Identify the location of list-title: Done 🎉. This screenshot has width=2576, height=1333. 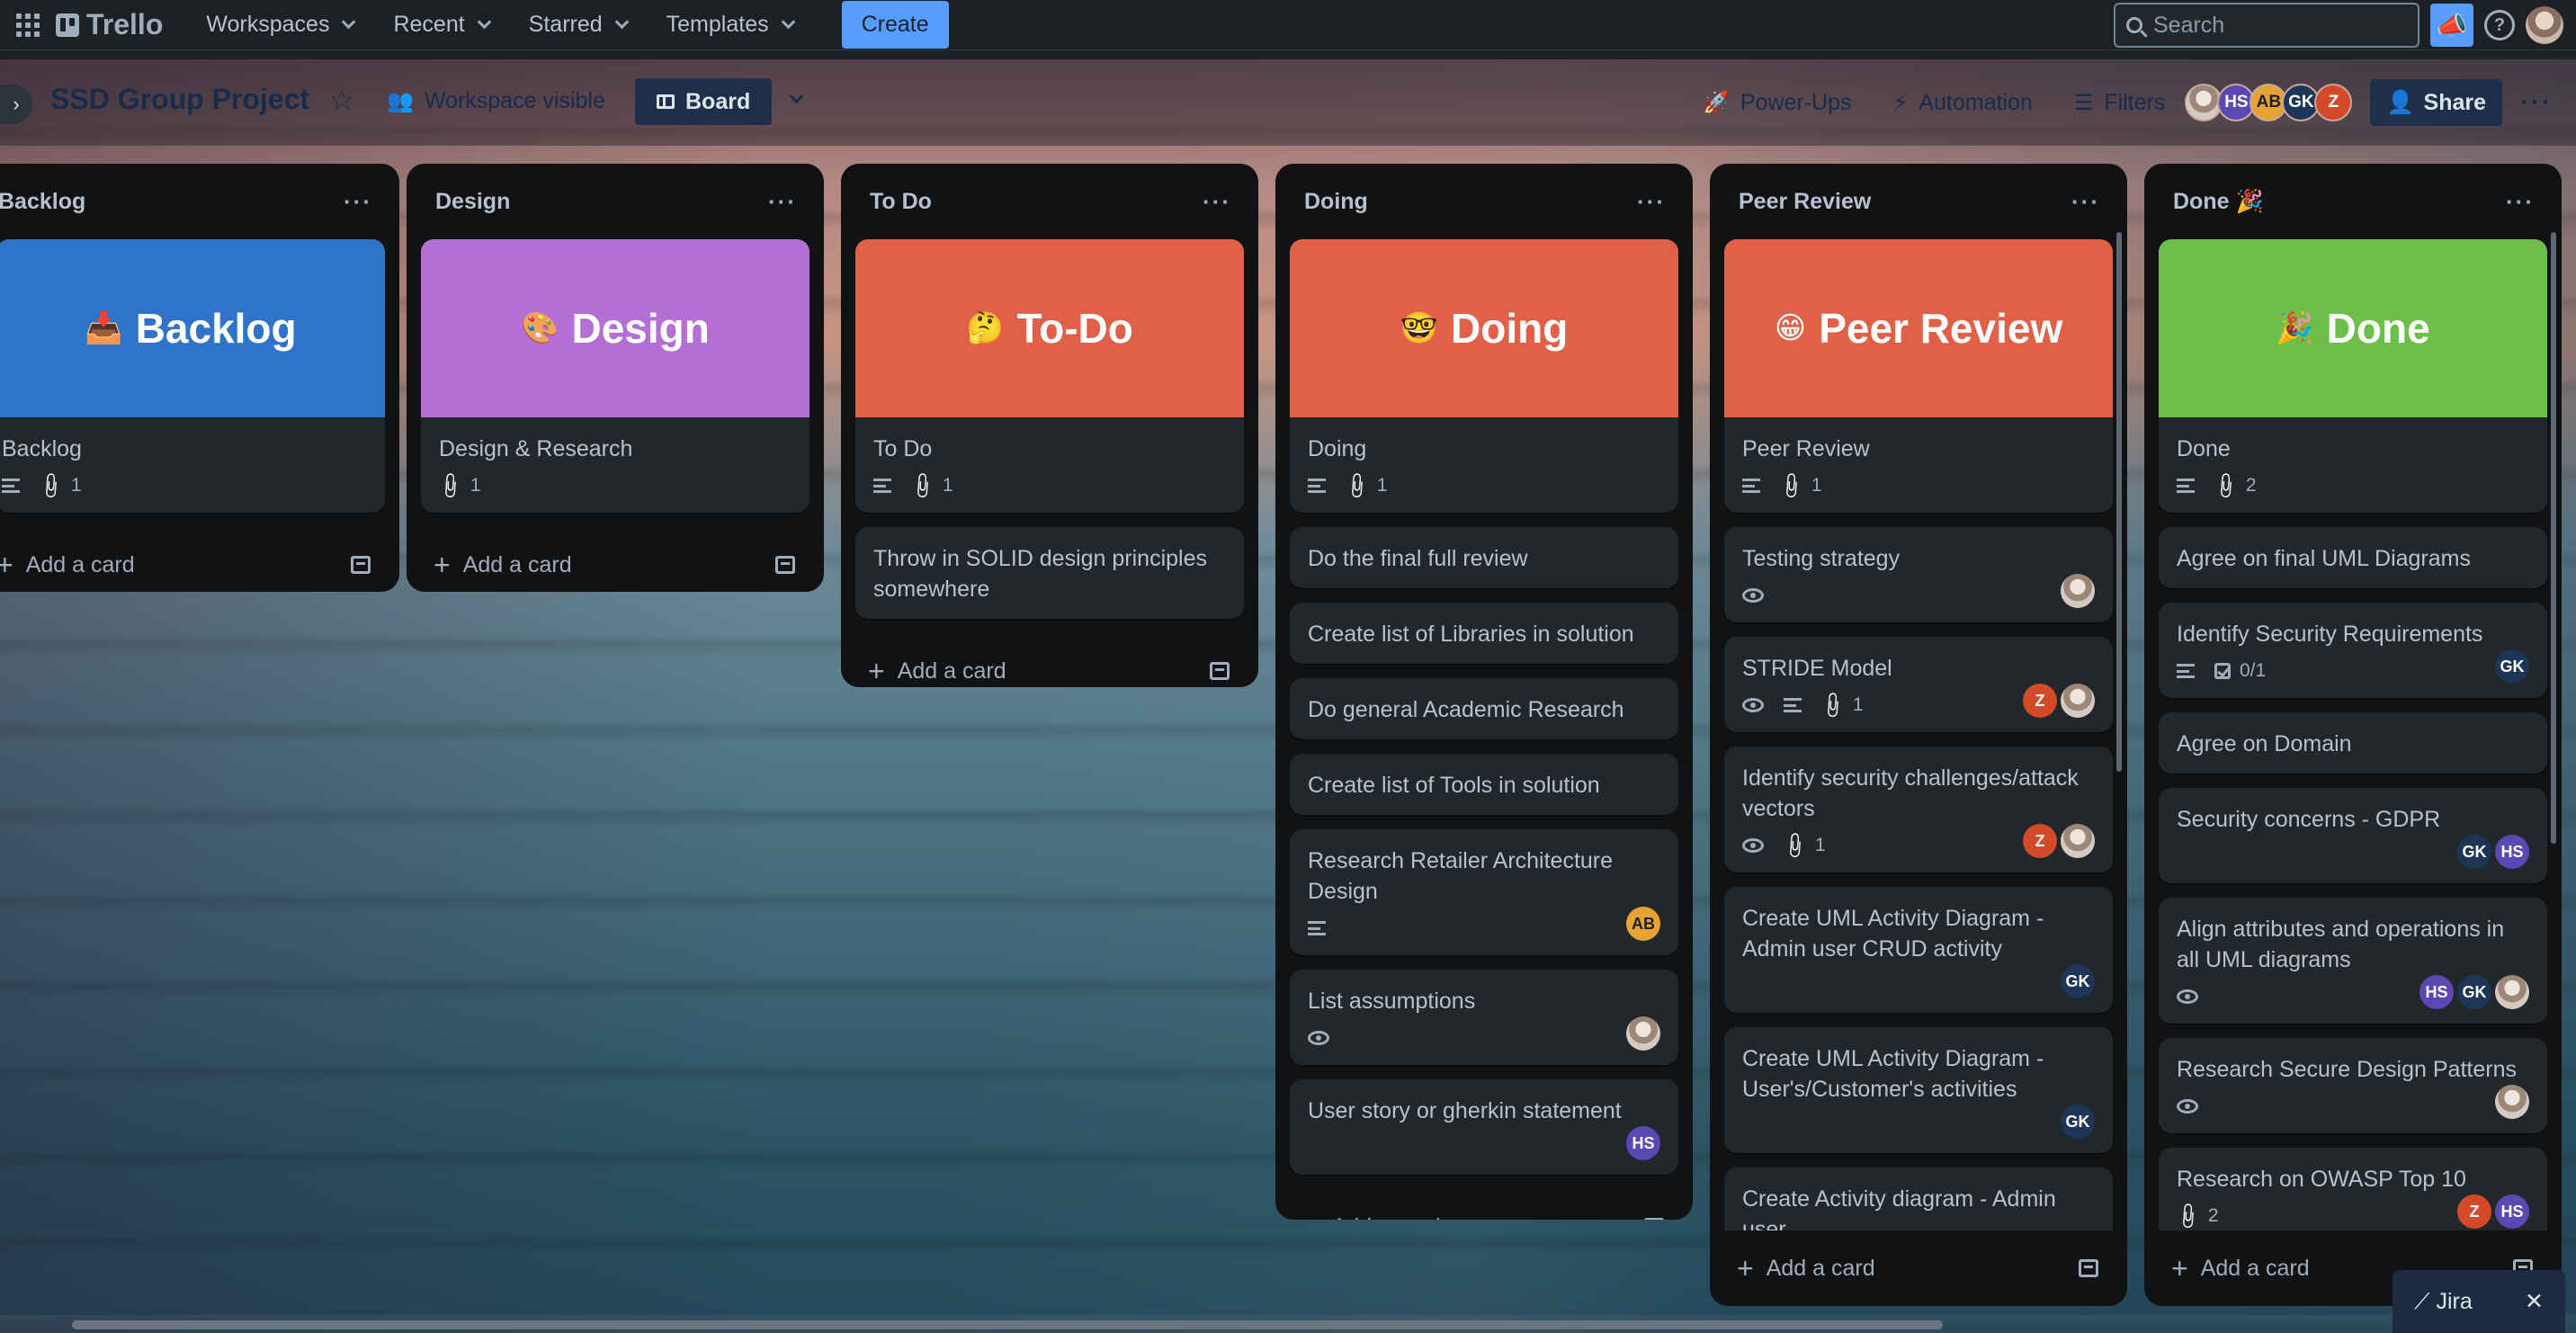
(2218, 202).